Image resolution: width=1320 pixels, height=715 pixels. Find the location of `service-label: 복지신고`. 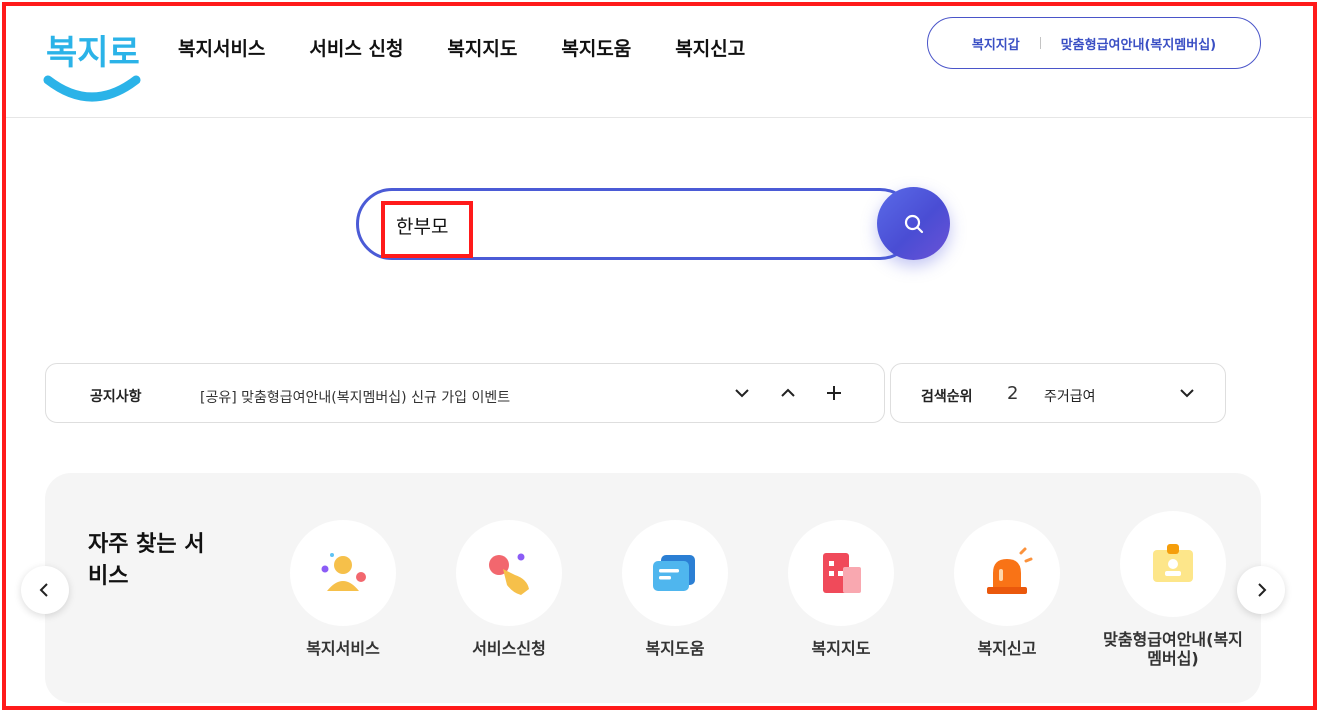

service-label: 복지신고 is located at coordinates (1007, 648).